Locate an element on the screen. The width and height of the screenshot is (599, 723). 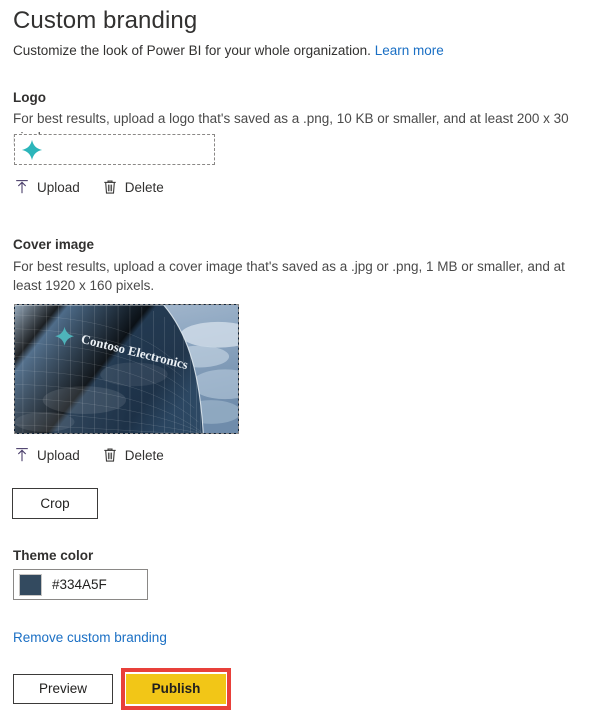
theme-color-value: #334A5F is located at coordinates (79, 584).